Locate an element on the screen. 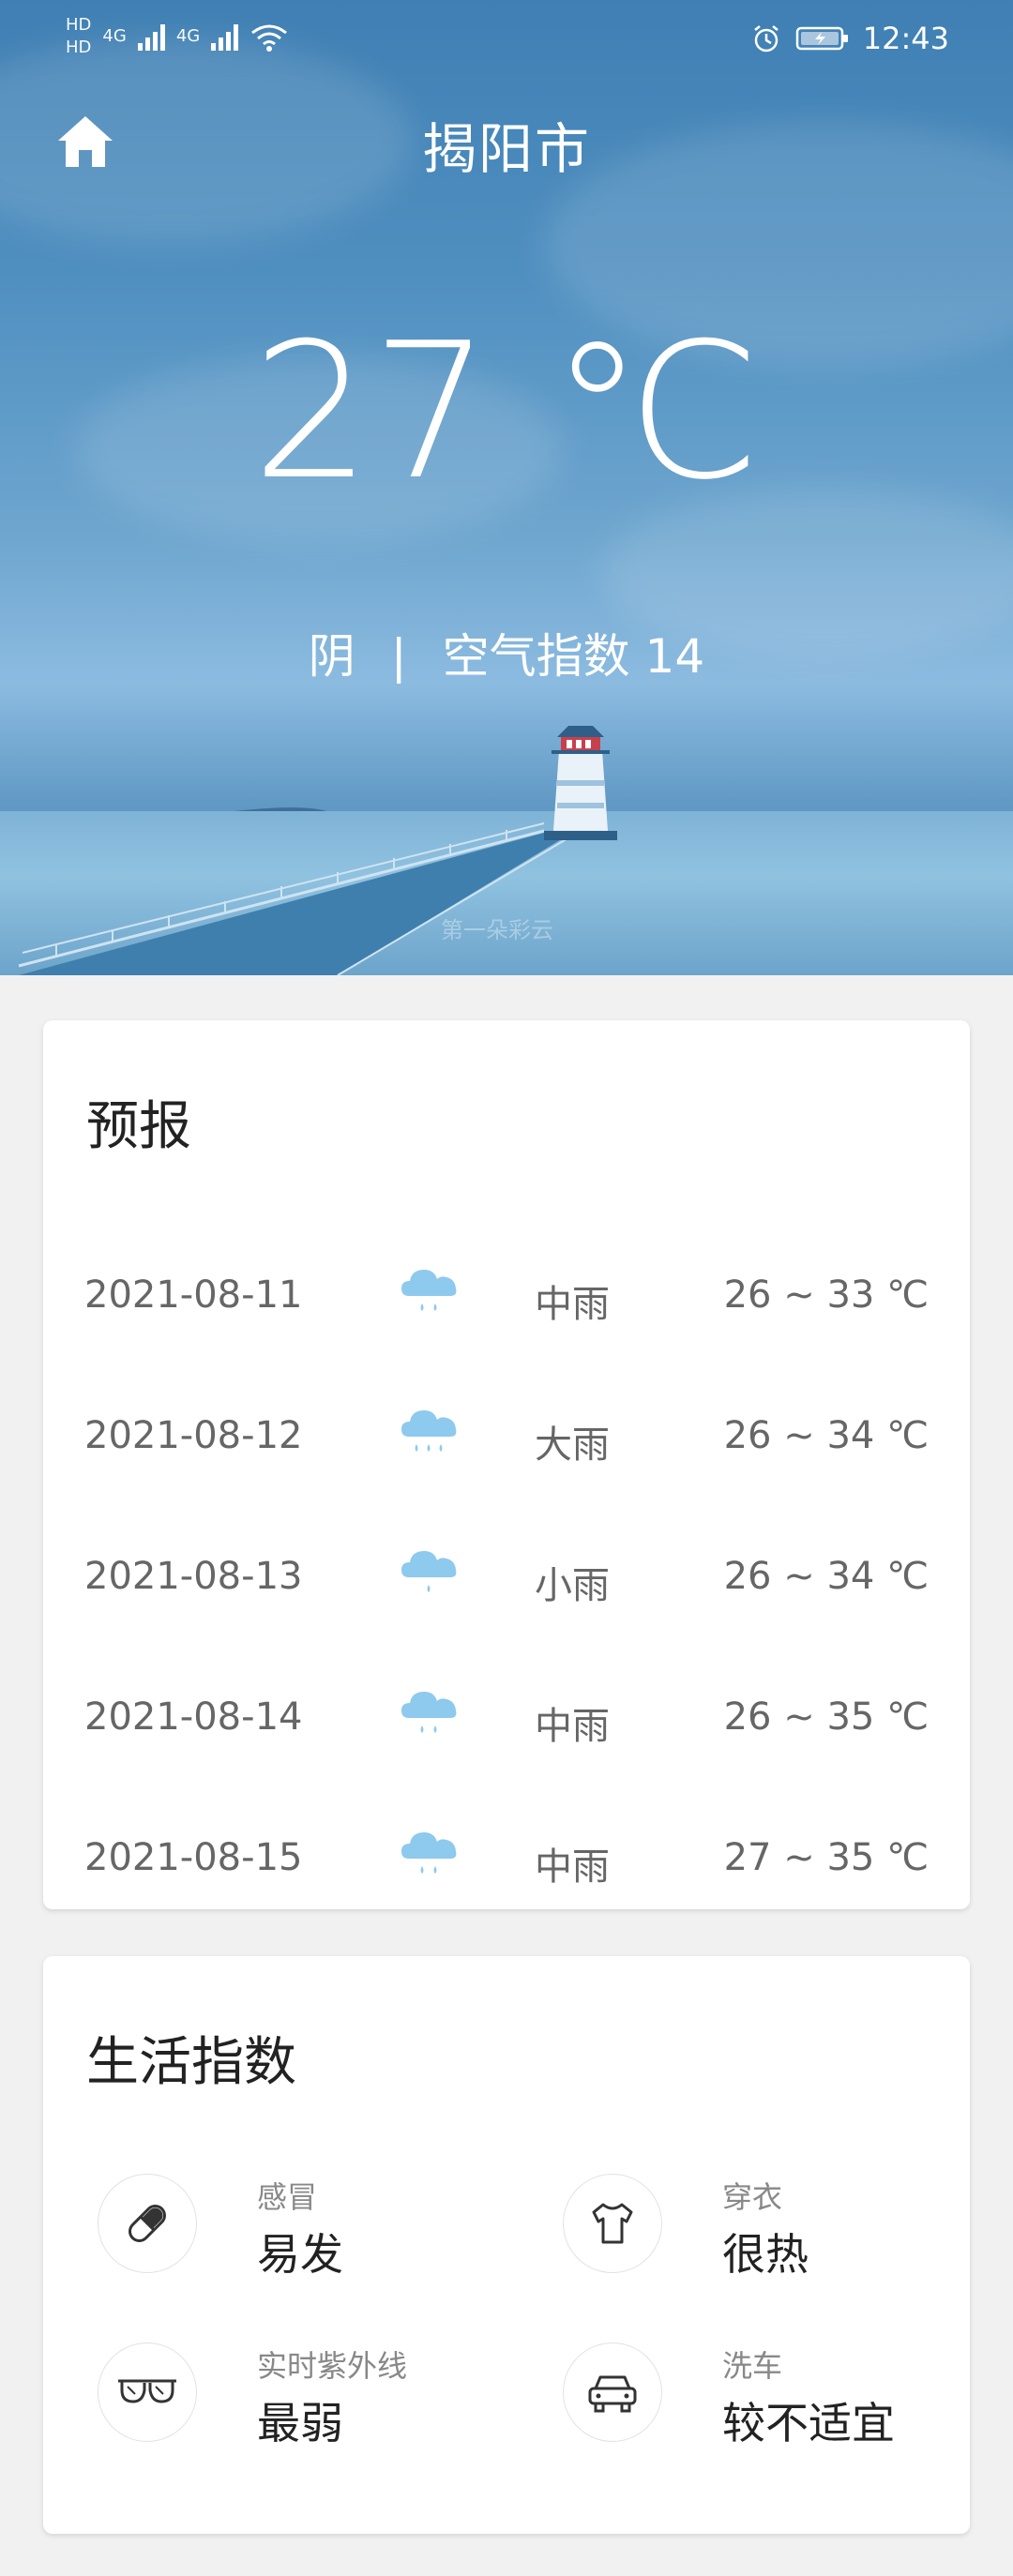  status-bar: HD HD 4G 4G 12:43 is located at coordinates (506, 42).